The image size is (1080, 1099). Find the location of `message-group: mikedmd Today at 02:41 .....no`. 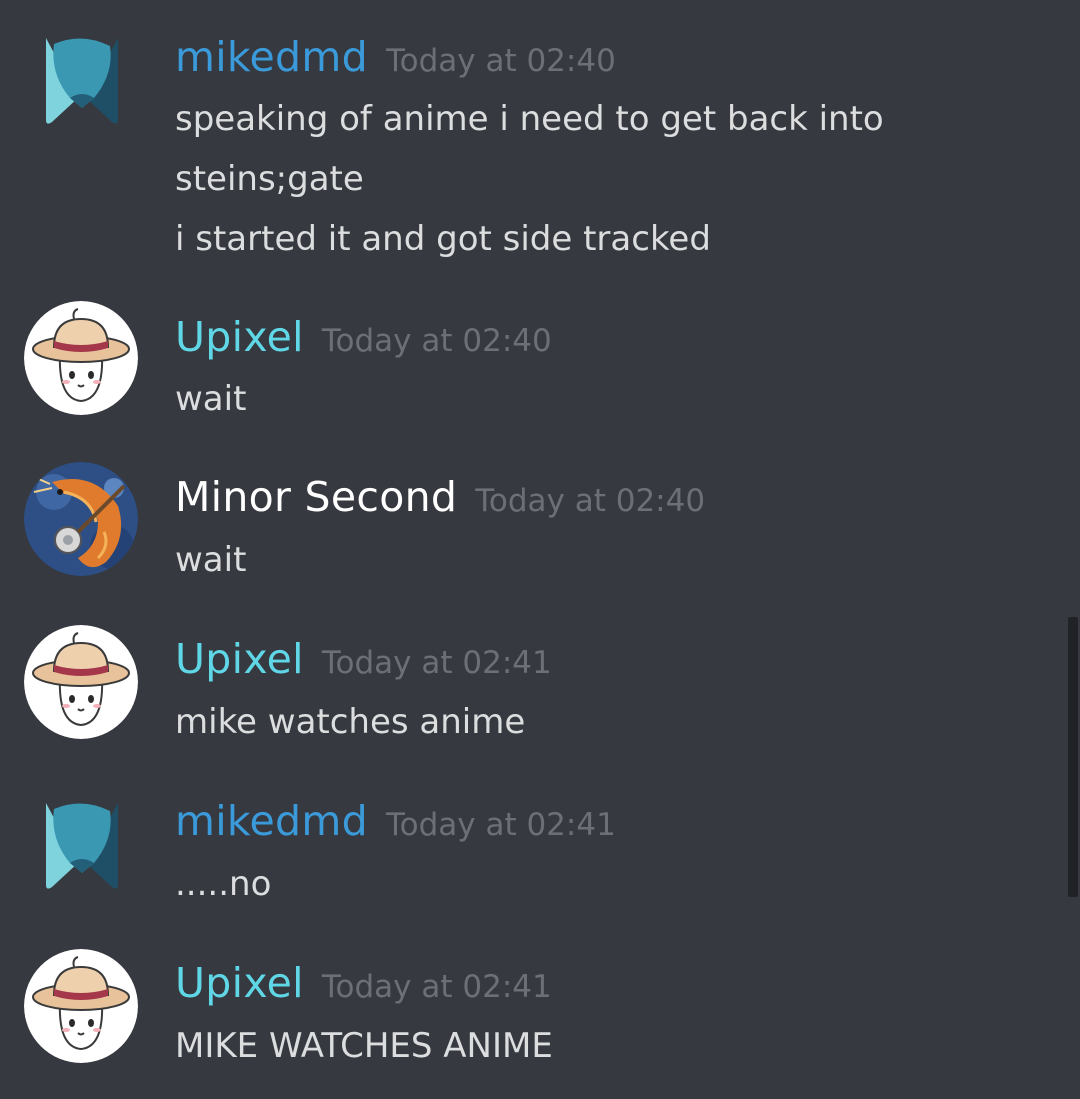

message-group: mikedmd Today at 02:41 .....no is located at coordinates (530, 855).